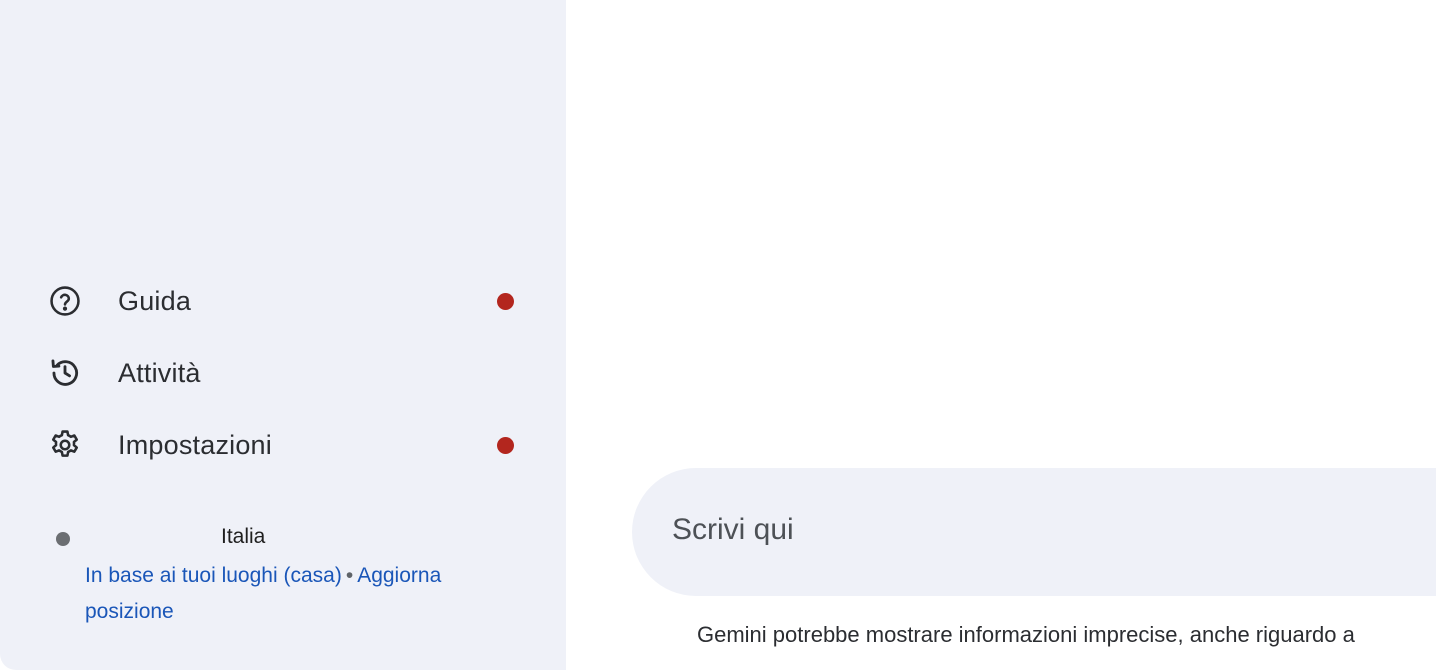 The height and width of the screenshot is (670, 1436). What do you see at coordinates (283, 300) in the screenshot?
I see `sidebar-item-guida: Guida` at bounding box center [283, 300].